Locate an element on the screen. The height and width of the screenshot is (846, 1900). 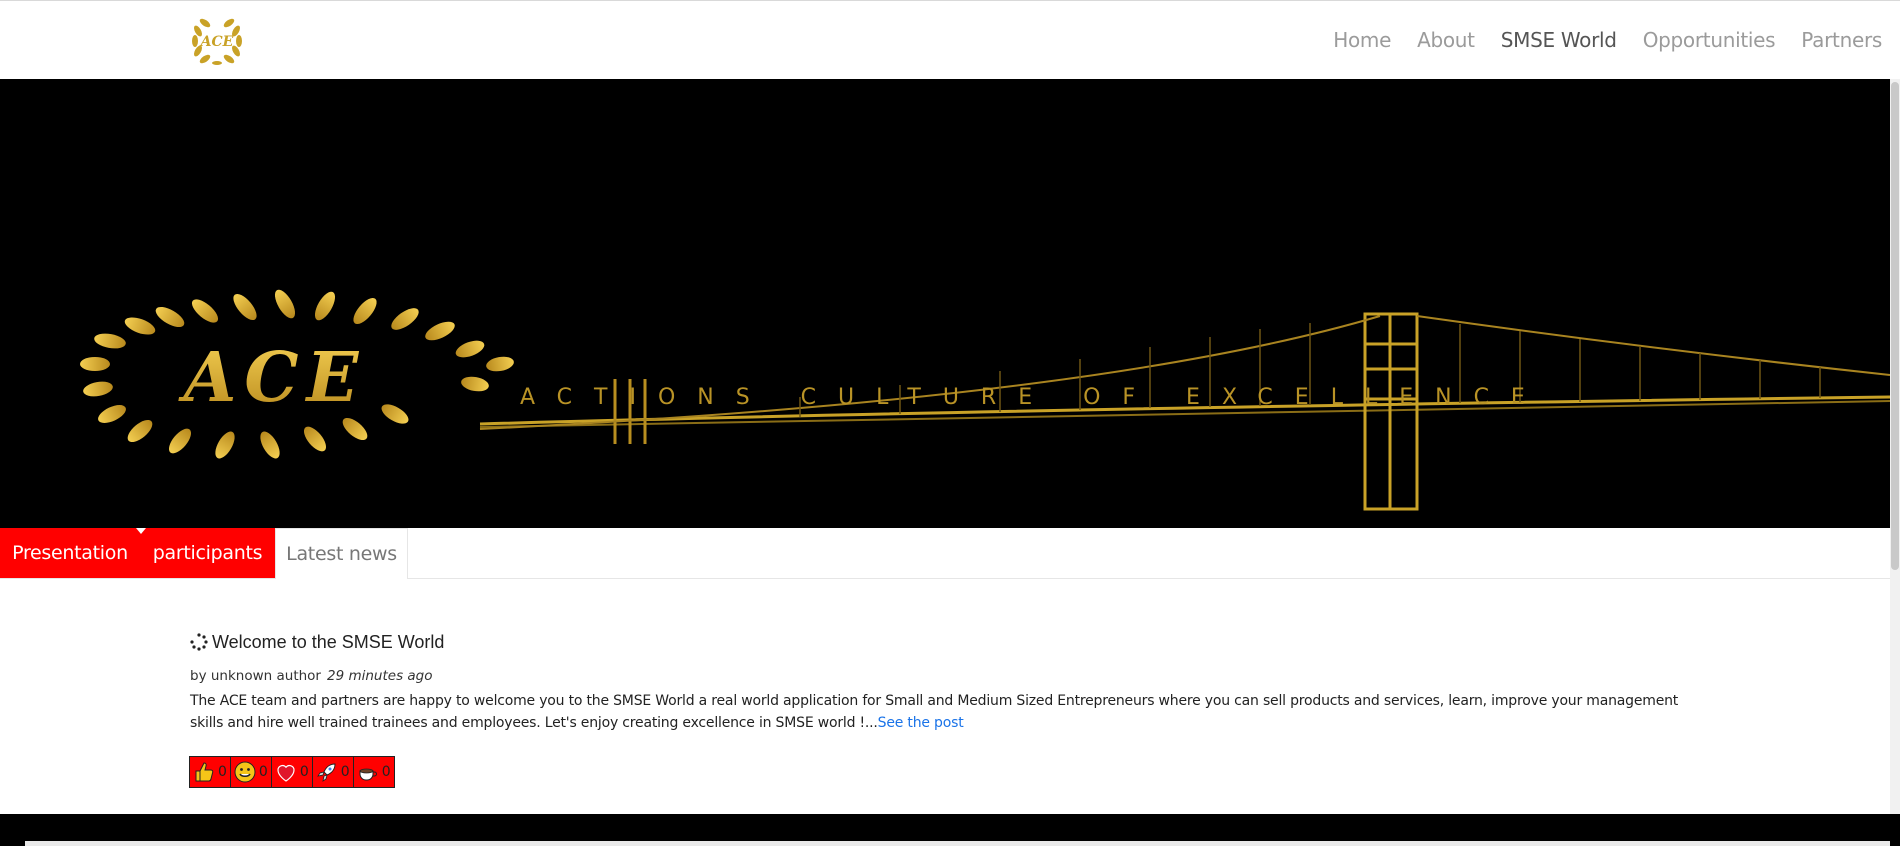
nav-opportunities: Opportunities is located at coordinates (1709, 40).